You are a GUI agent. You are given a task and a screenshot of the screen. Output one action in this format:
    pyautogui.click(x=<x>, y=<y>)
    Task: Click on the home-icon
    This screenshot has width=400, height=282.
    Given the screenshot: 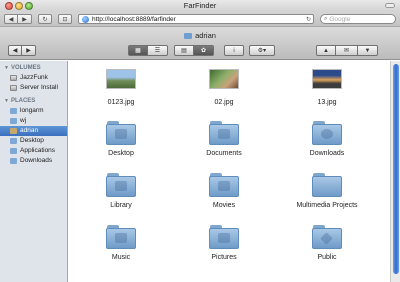 What is the action you would take?
    pyautogui.click(x=13, y=131)
    